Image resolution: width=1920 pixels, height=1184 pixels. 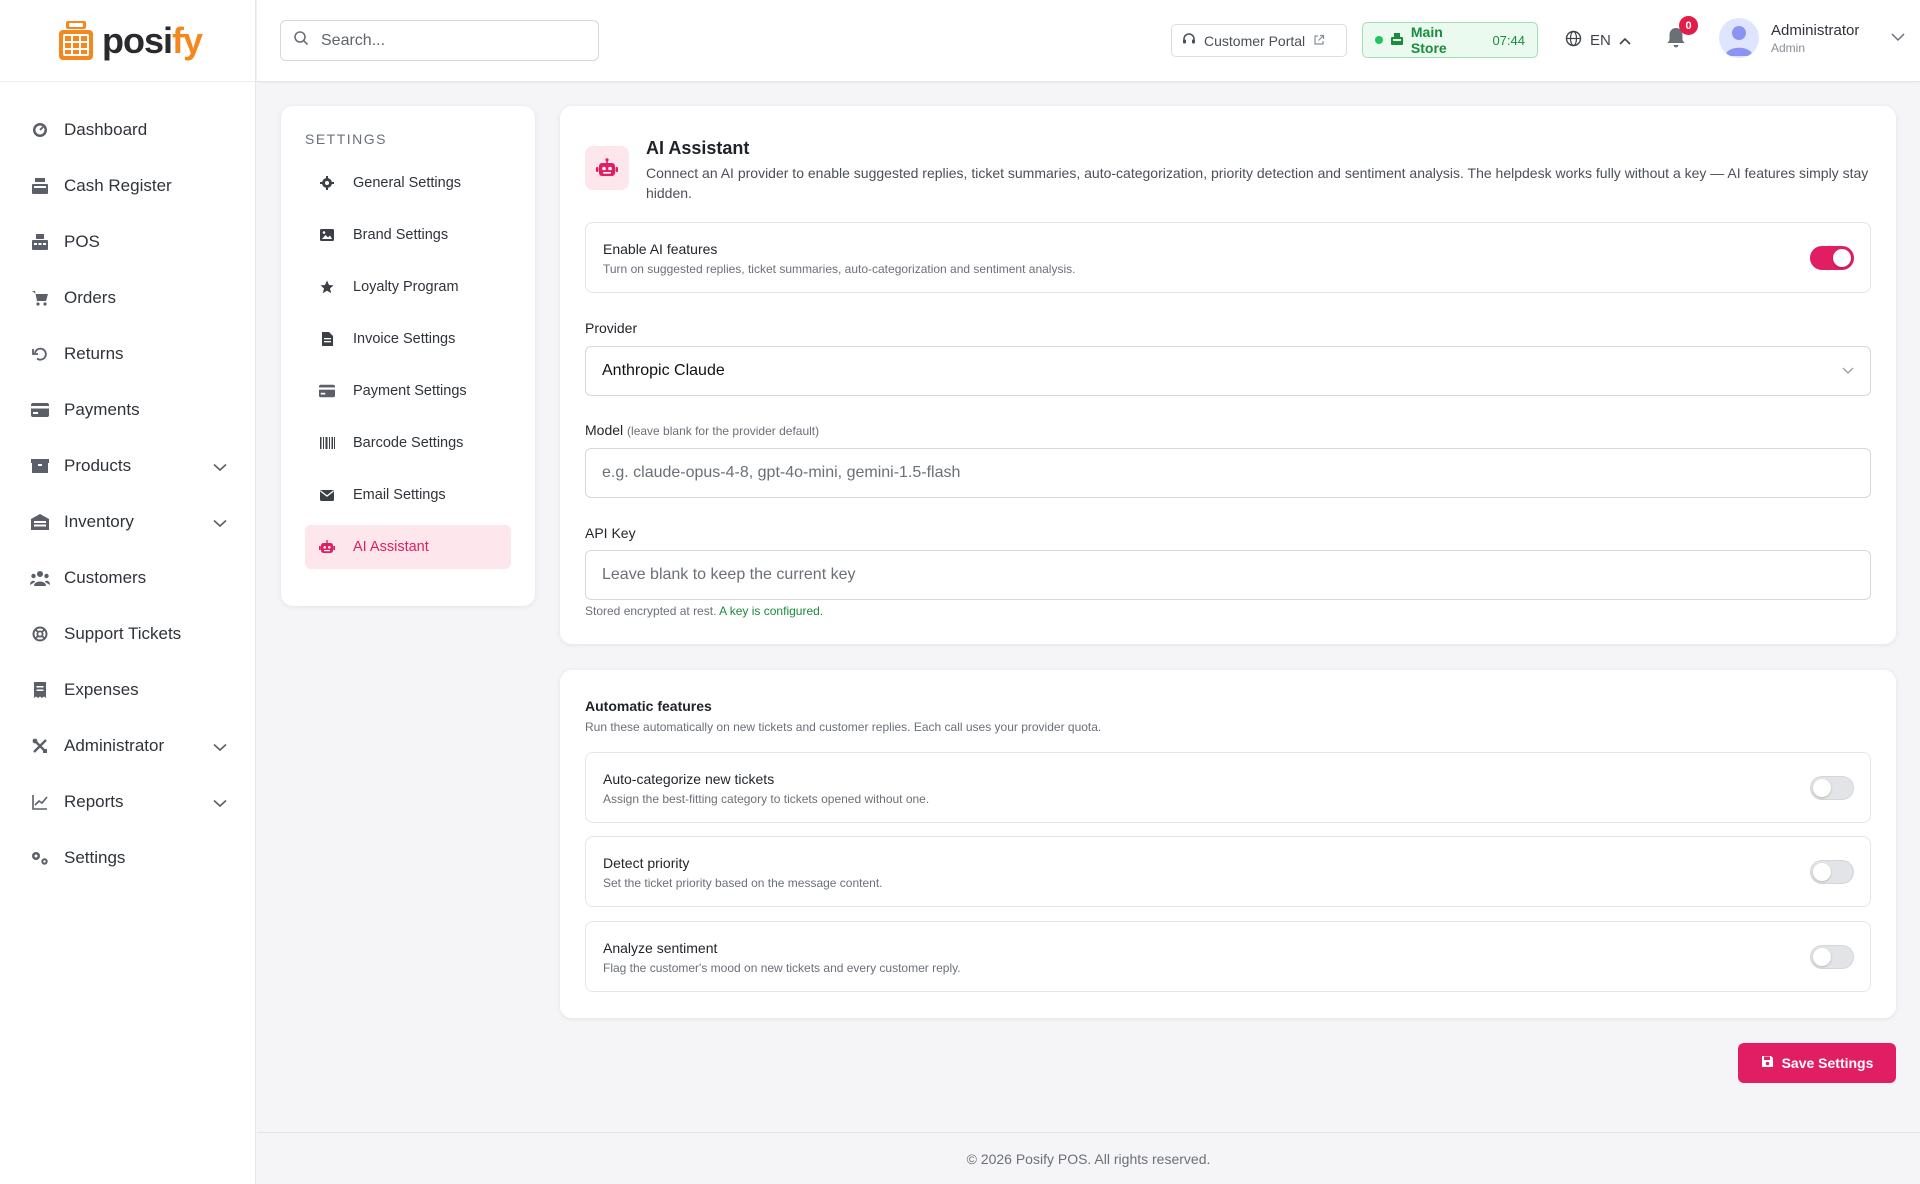 I want to click on settings-item-general-settings: General Settings, so click(x=408, y=183).